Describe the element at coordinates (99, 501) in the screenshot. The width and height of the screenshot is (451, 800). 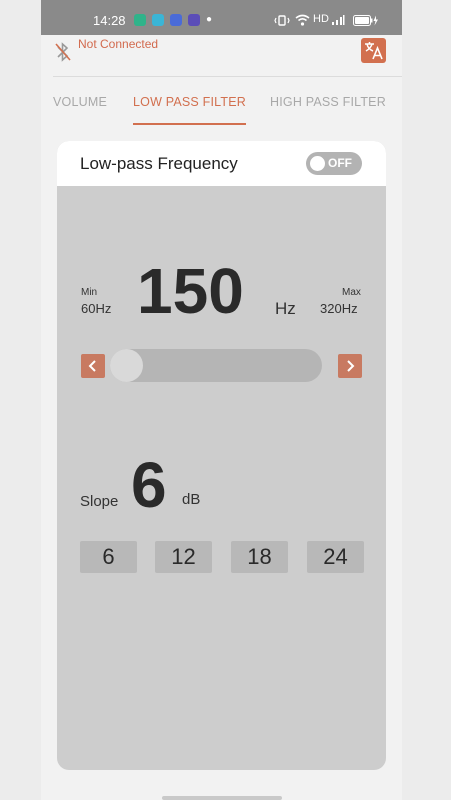
I see `slope-label: Slope` at that location.